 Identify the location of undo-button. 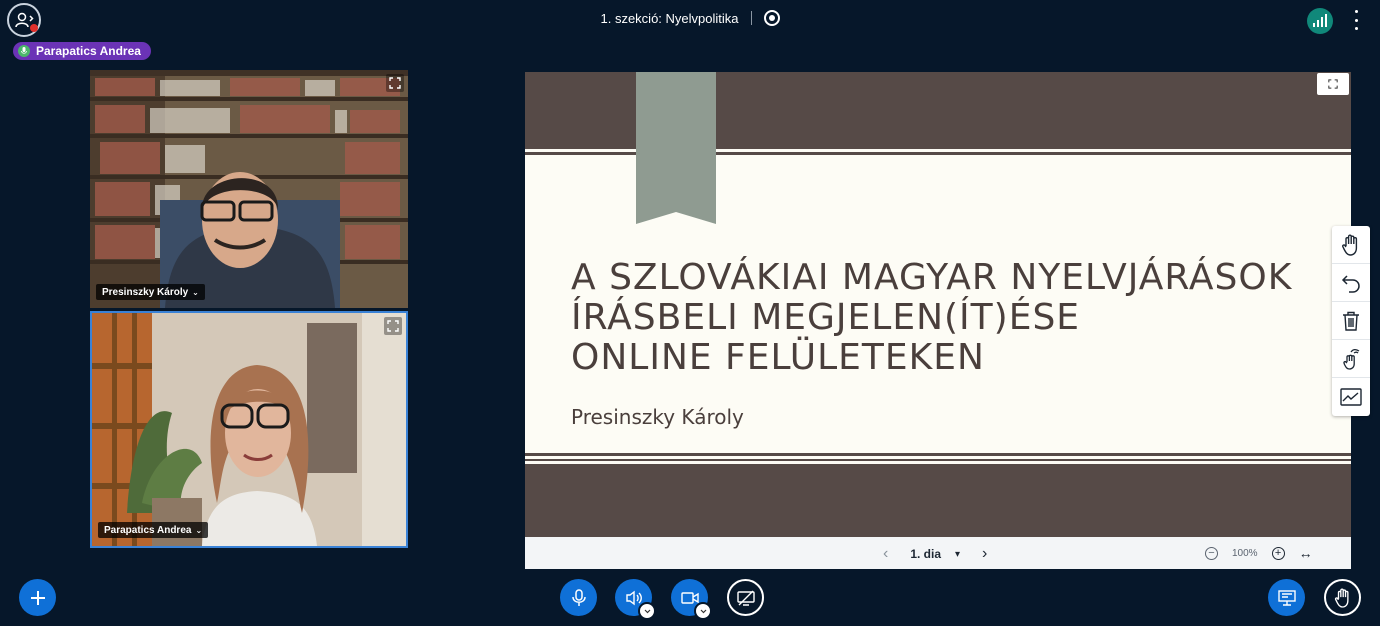
(1351, 283).